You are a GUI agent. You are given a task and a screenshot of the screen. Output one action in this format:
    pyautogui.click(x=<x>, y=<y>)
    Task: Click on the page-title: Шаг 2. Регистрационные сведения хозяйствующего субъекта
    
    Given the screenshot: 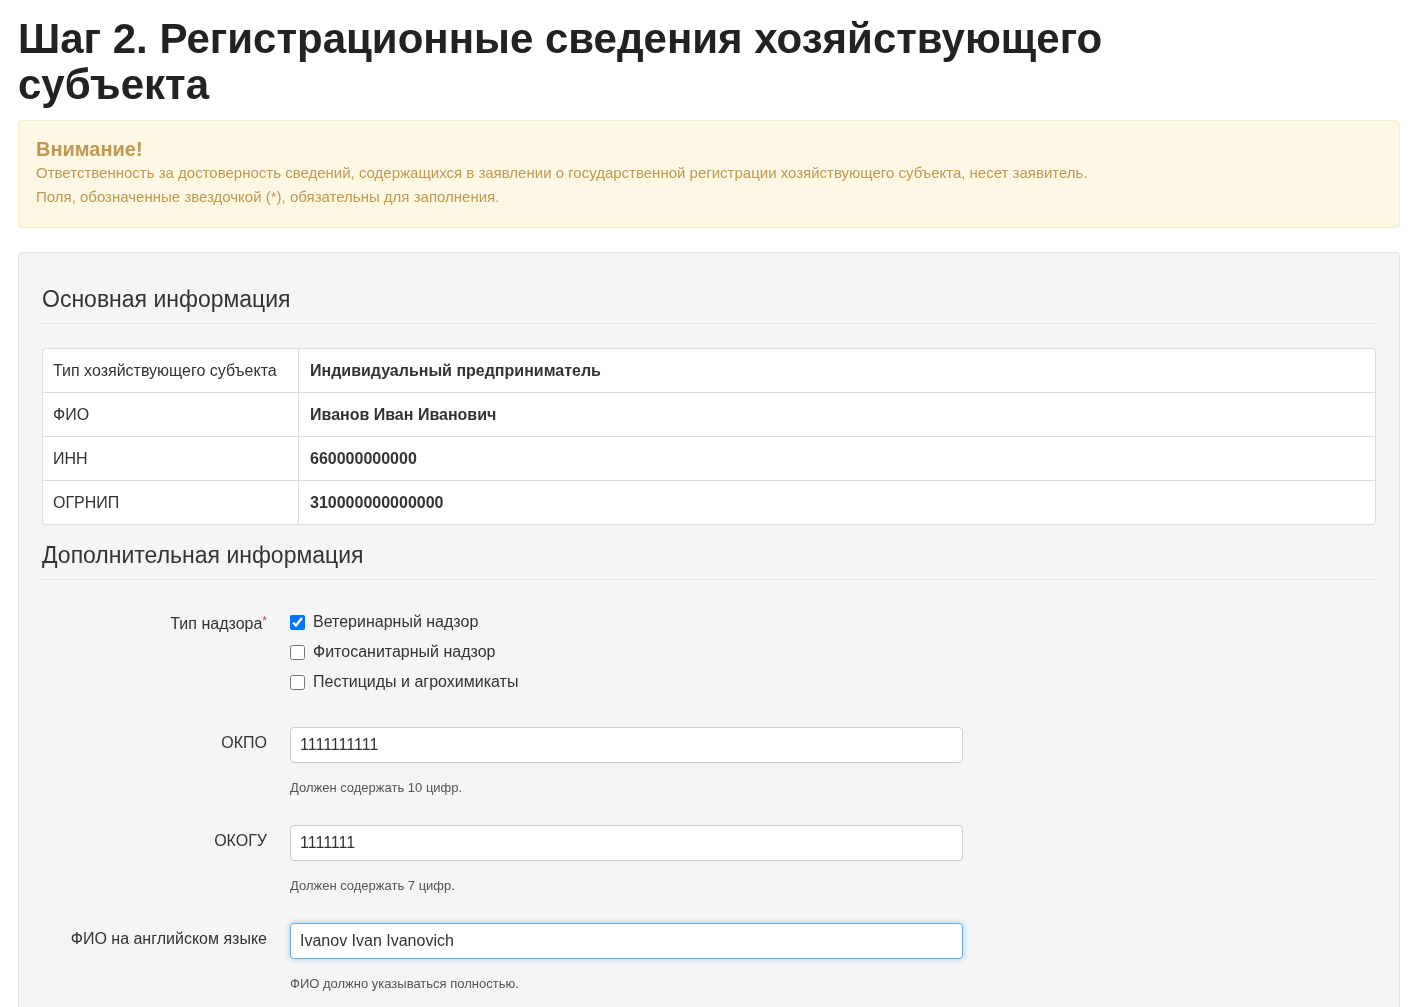 What is the action you would take?
    pyautogui.click(x=561, y=62)
    